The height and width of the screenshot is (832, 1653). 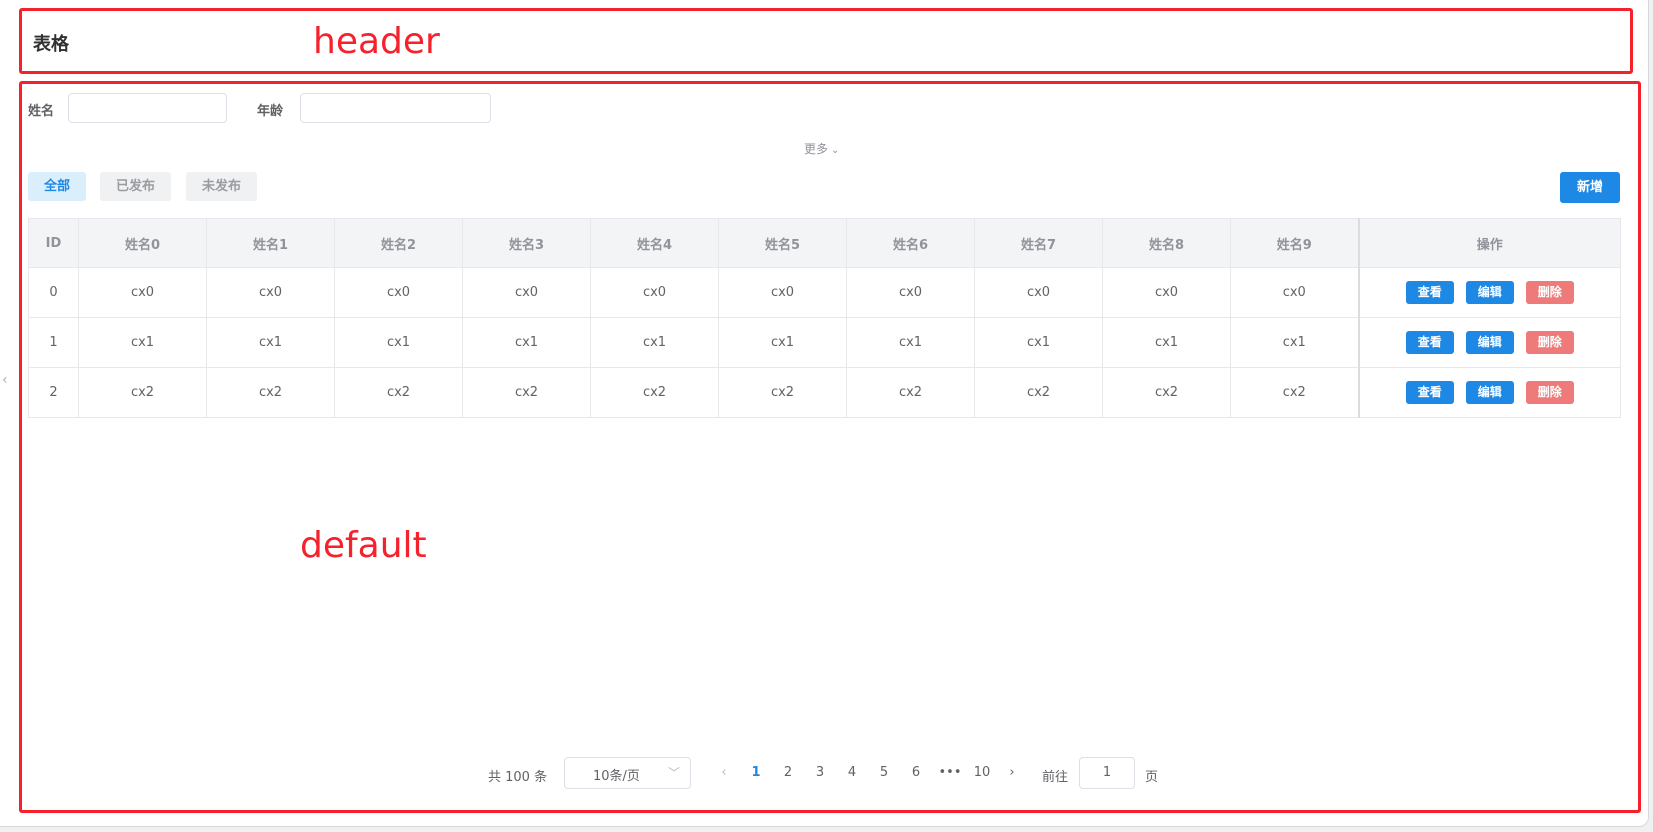 I want to click on default-annotation-label: default, so click(x=363, y=545).